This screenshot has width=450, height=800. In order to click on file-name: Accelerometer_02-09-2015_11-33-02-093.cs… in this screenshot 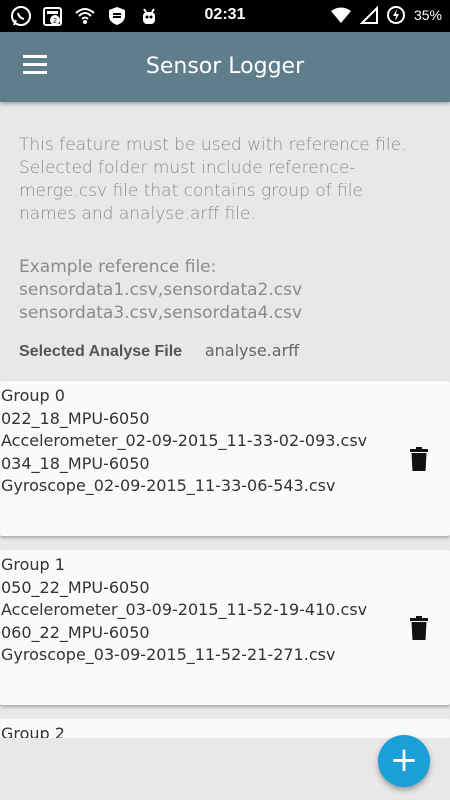, I will do `click(184, 440)`.